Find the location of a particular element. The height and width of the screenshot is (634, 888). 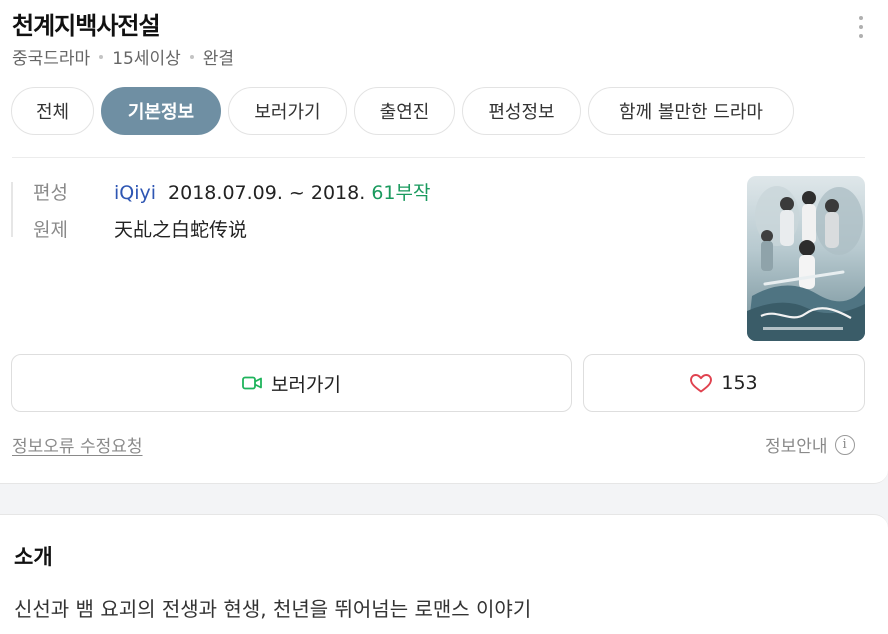

episode-count: 61부작 is located at coordinates (401, 193).